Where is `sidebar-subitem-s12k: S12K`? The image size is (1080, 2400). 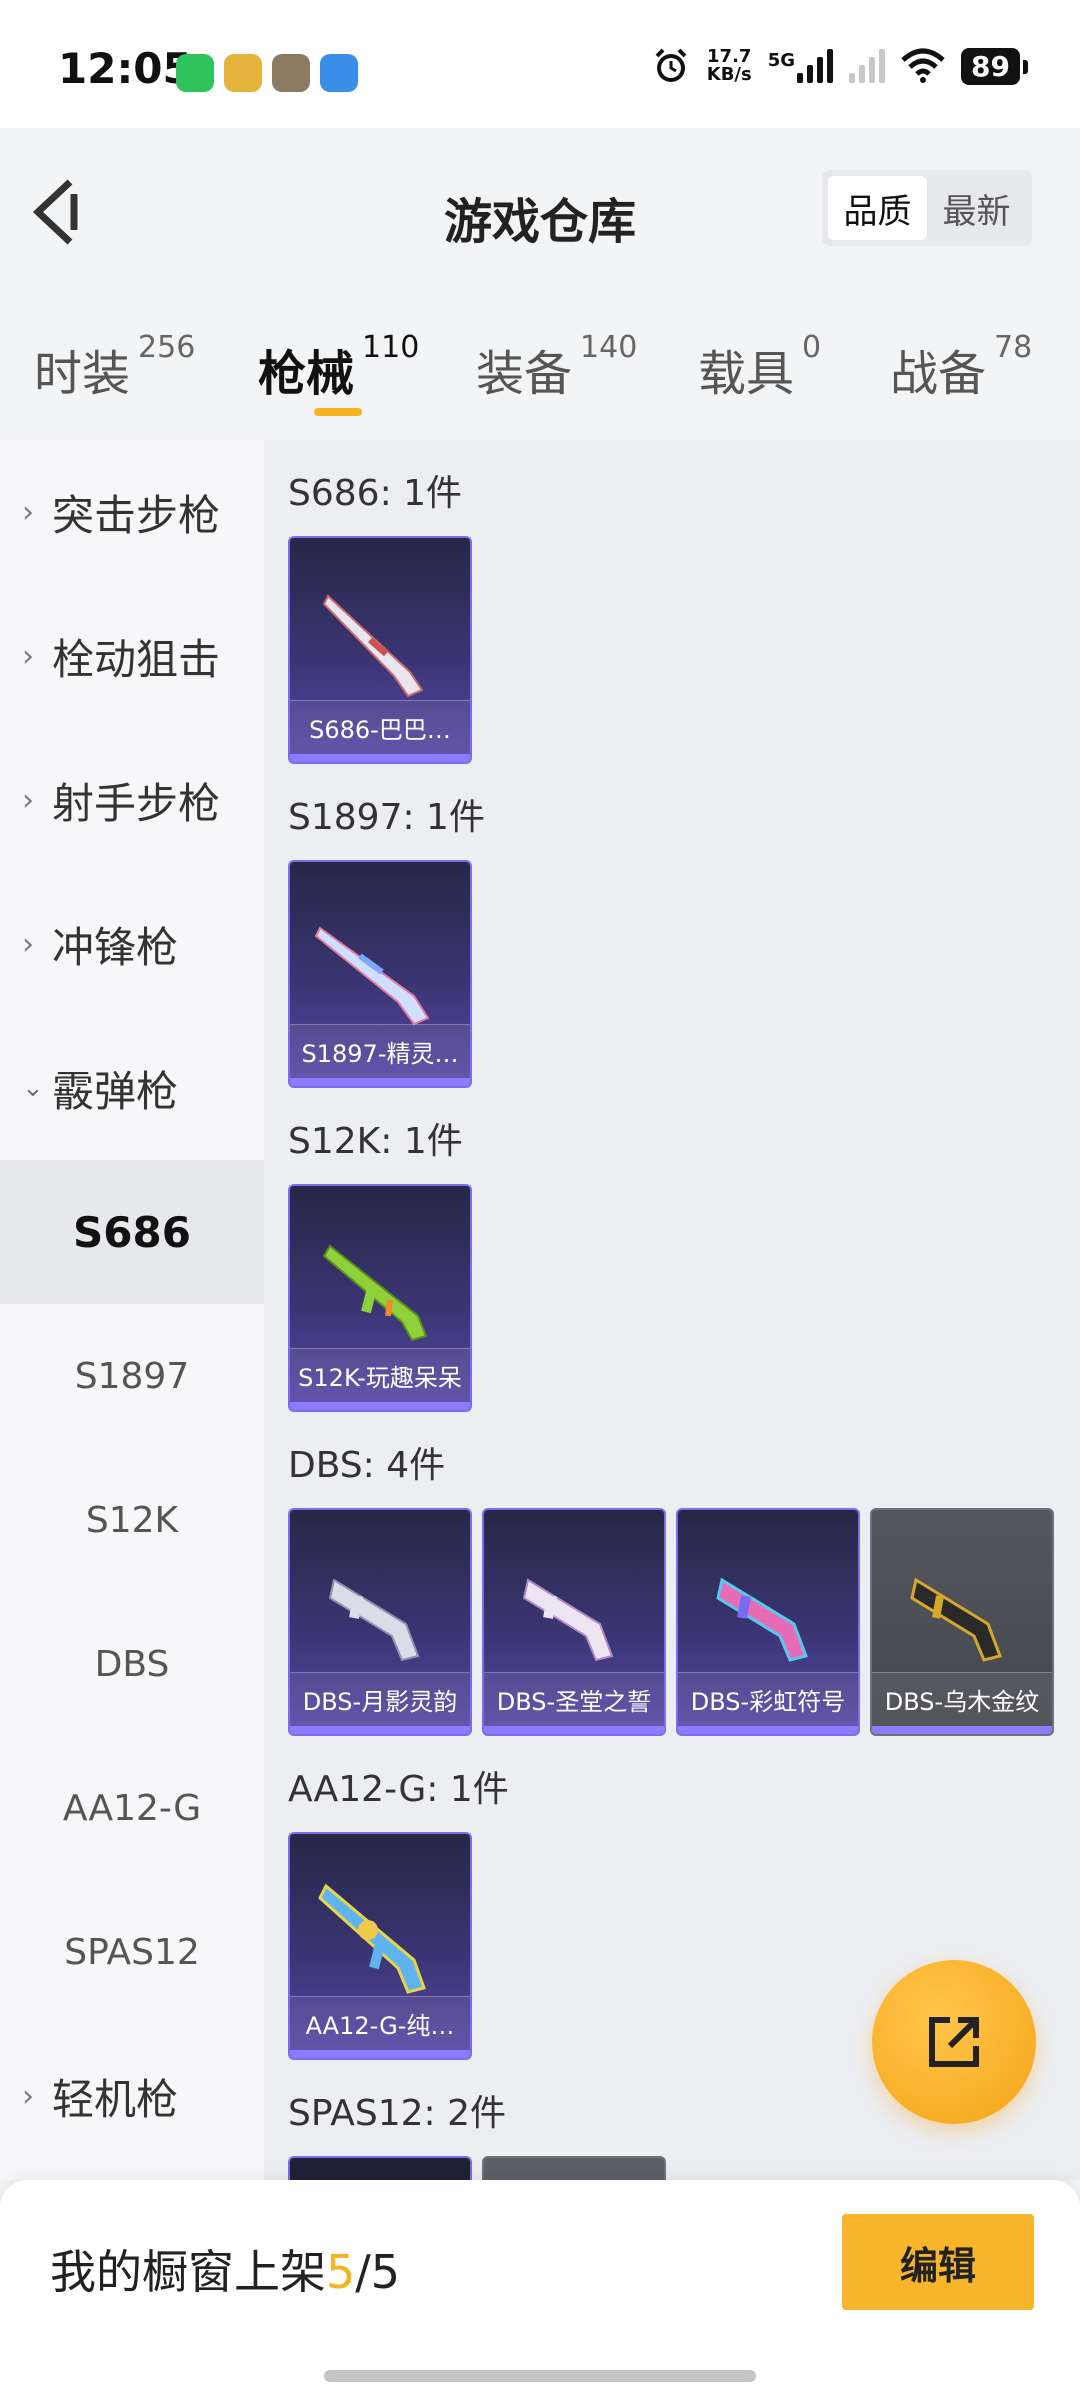
sidebar-subitem-s12k: S12K is located at coordinates (132, 1520).